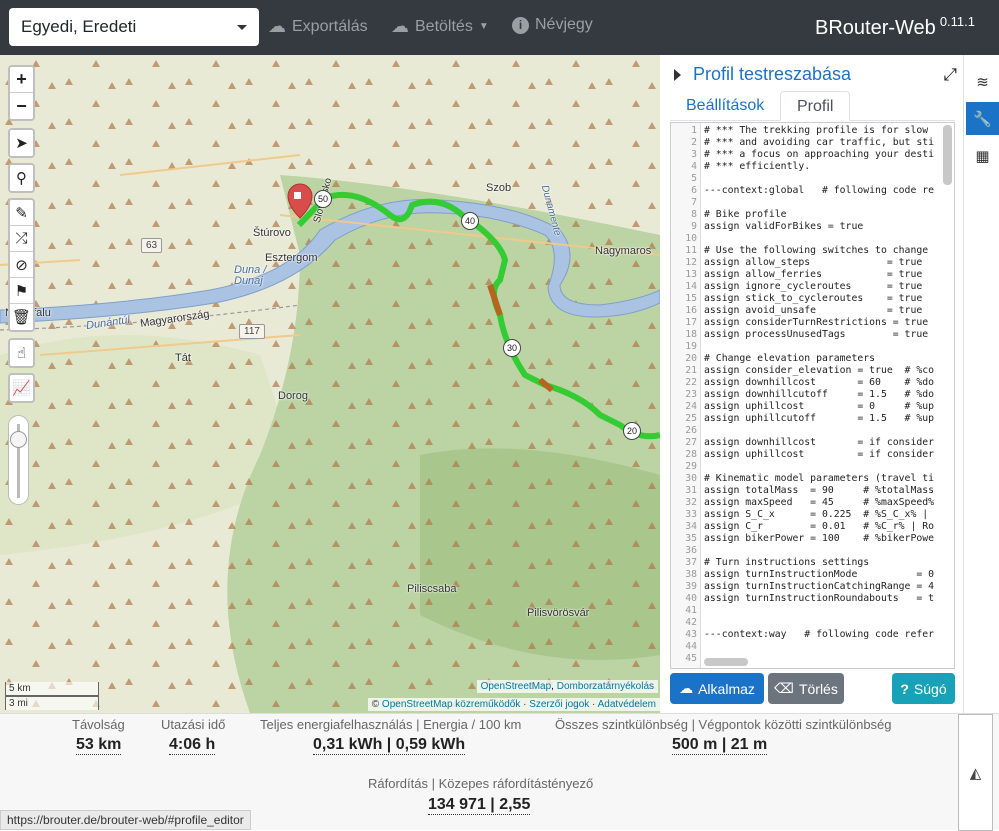 The width and height of the screenshot is (999, 831). I want to click on line-number: 36, so click(691, 550).